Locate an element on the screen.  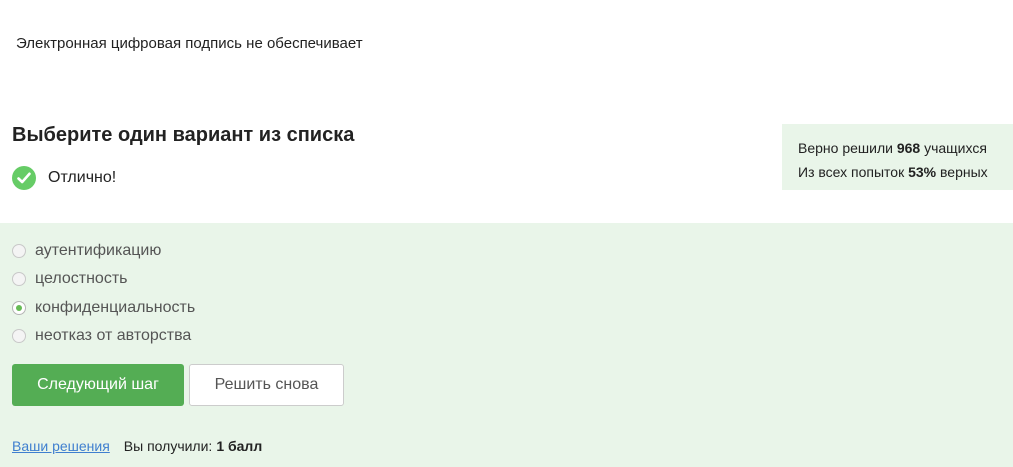
option-authentication: аутентификацию is located at coordinates (86, 251).